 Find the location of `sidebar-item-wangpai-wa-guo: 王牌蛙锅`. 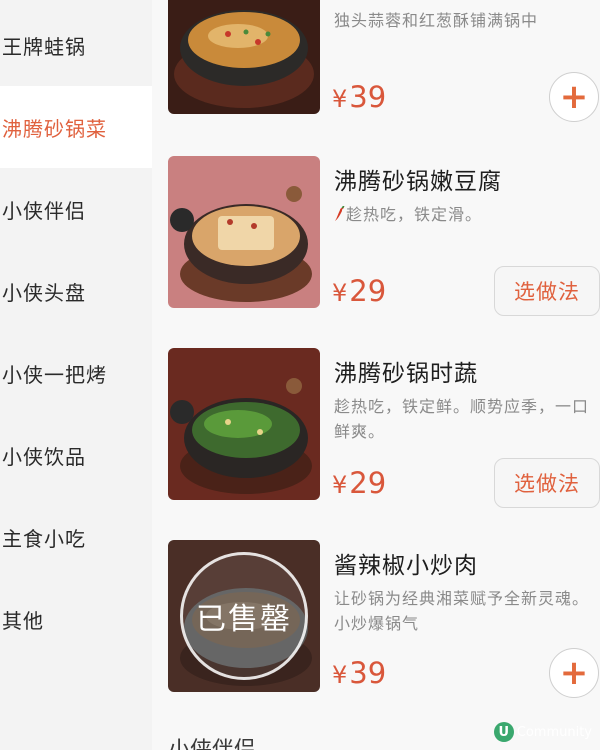

sidebar-item-wangpai-wa-guo: 王牌蛙锅 is located at coordinates (76, 45).